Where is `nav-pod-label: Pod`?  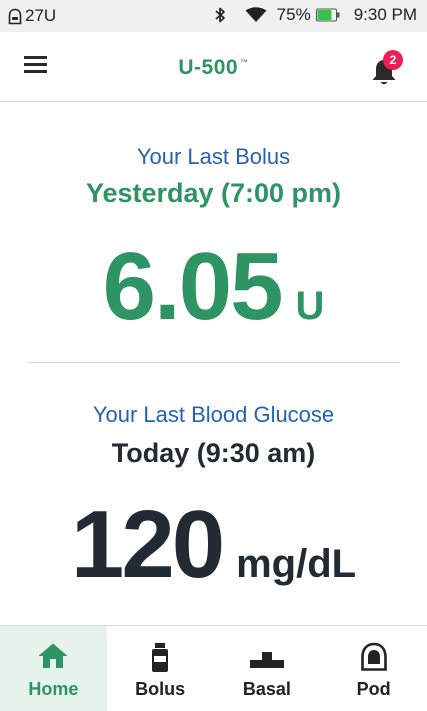 nav-pod-label: Pod is located at coordinates (373, 689).